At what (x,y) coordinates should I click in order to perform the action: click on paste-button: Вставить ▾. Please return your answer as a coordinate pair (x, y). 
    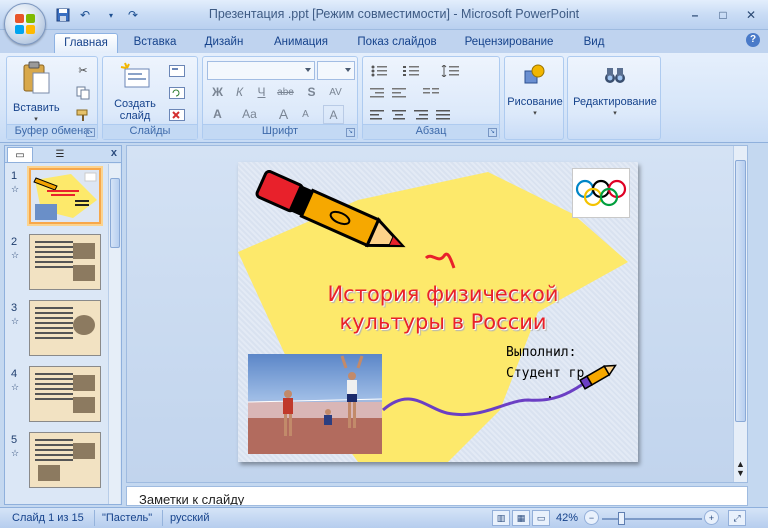
    Looking at the image, I should click on (36, 93).